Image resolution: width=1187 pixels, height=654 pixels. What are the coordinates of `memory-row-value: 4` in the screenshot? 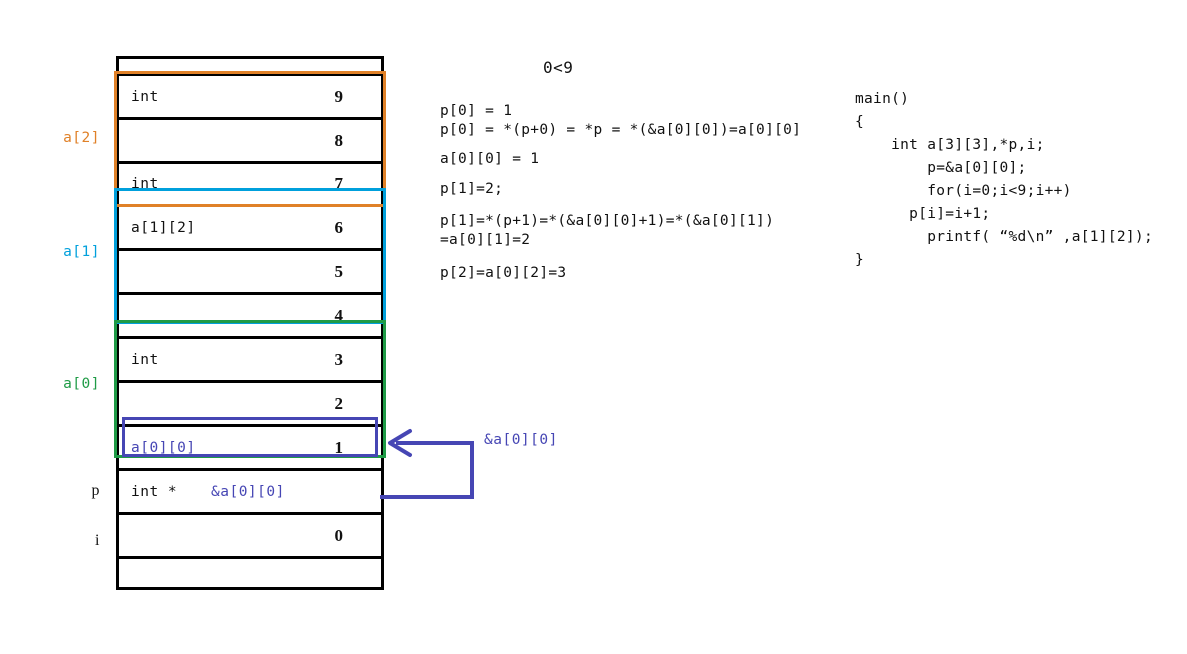 It's located at (339, 315).